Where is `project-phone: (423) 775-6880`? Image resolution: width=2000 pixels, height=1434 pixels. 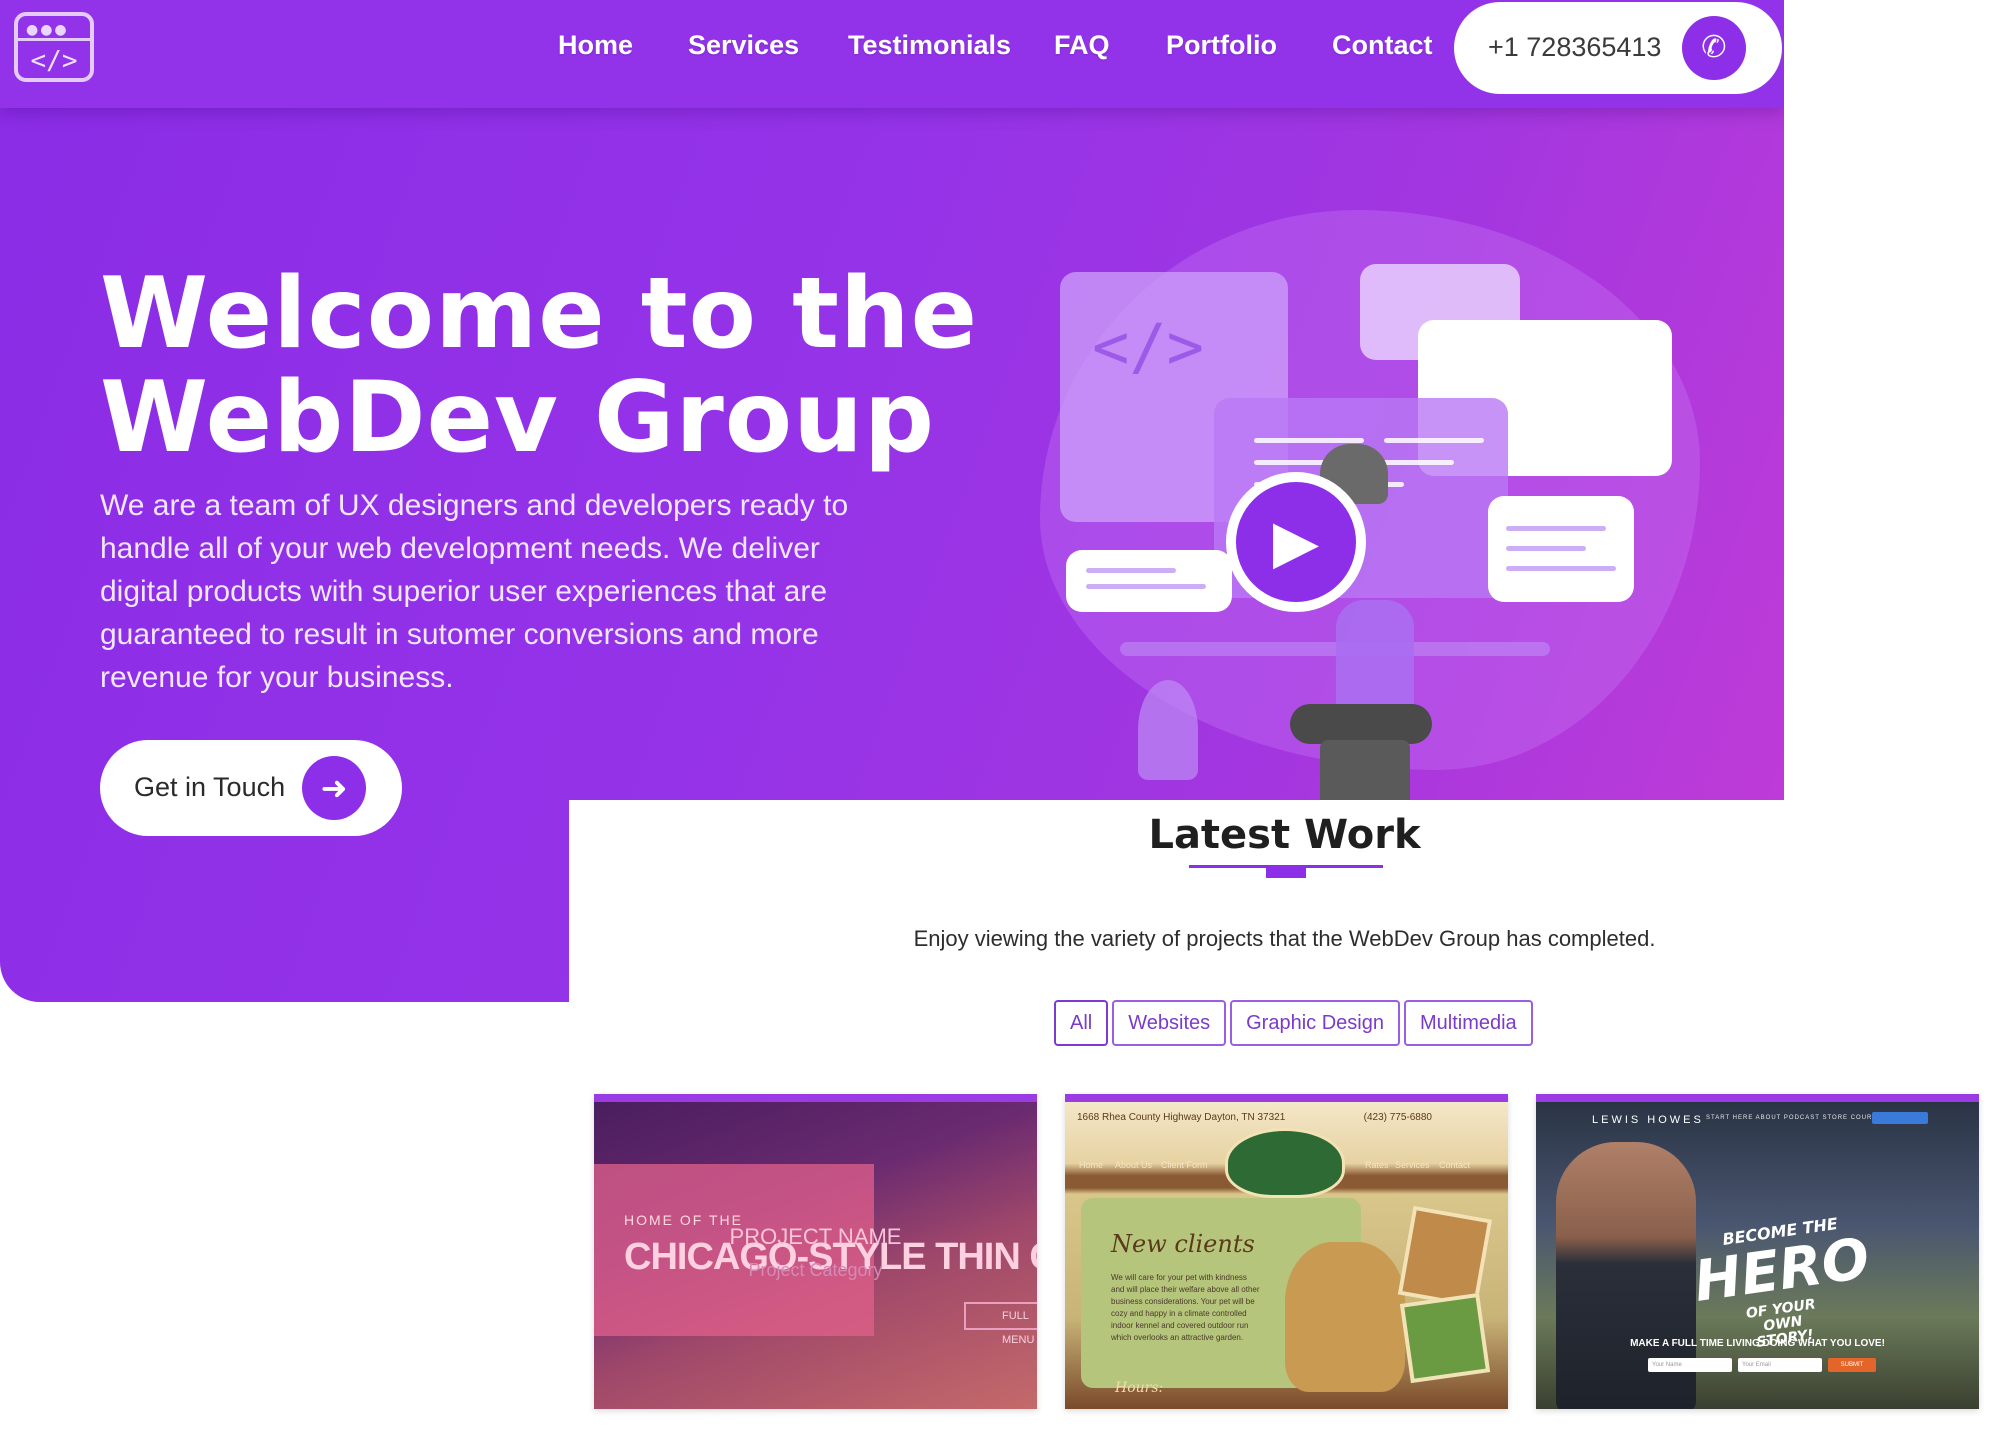
project-phone: (423) 775-6880 is located at coordinates (1397, 1117).